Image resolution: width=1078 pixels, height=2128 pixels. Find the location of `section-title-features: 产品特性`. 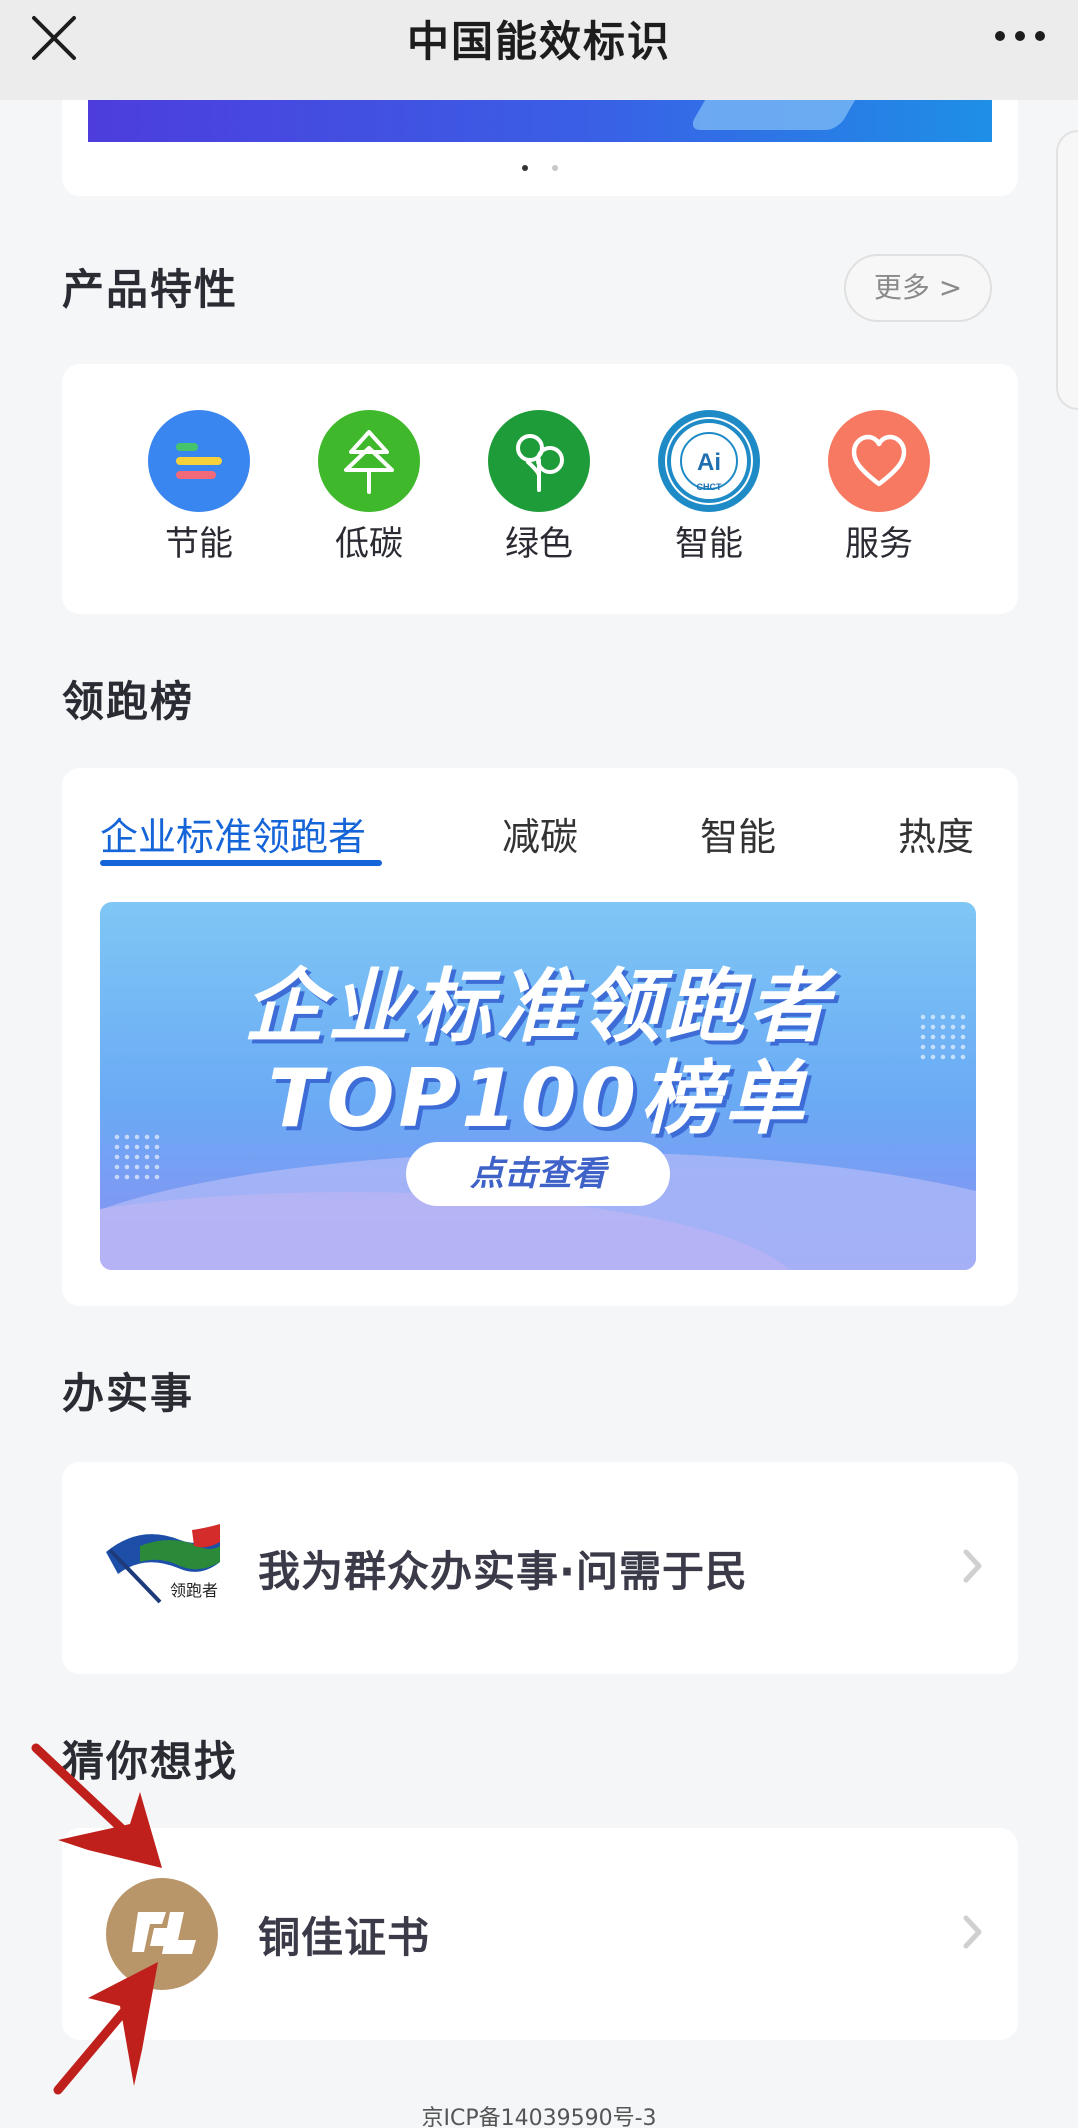

section-title-features: 产品特性 is located at coordinates (150, 289).